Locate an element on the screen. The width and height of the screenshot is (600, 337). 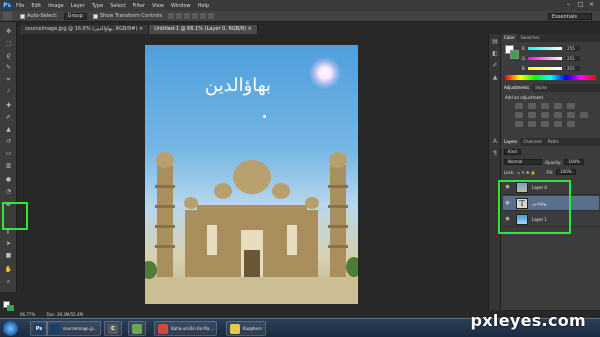
history-brush-tool-icon: ↺ is located at coordinates (8, 142).